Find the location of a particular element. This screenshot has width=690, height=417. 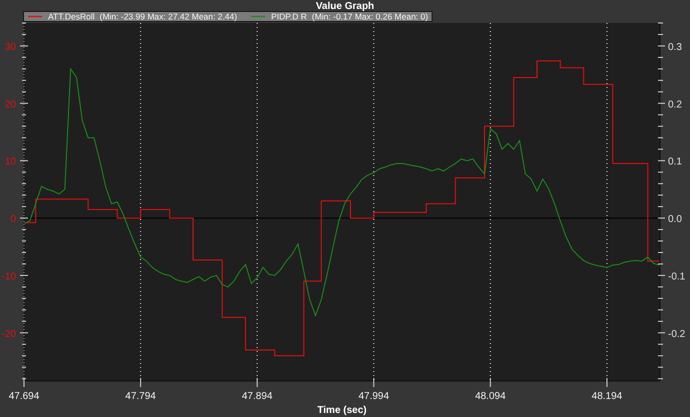

axis-tick-label: -0.1 is located at coordinates (677, 276).